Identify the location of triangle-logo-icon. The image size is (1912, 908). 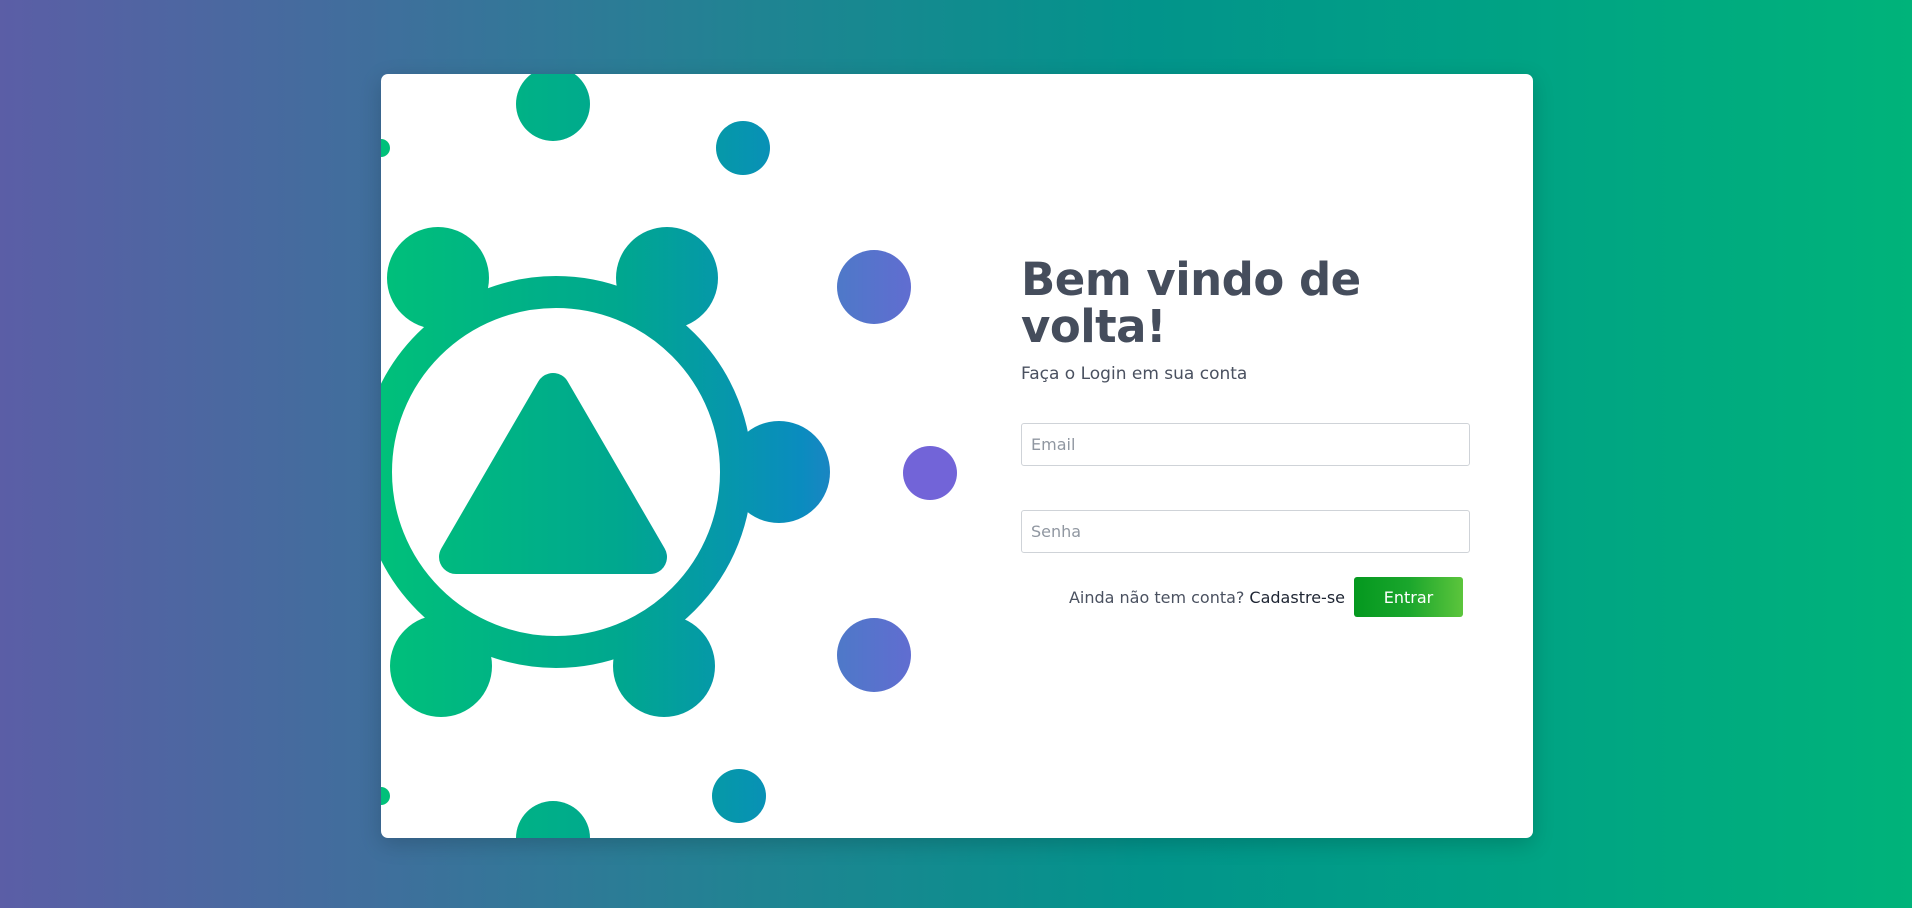
(553, 473).